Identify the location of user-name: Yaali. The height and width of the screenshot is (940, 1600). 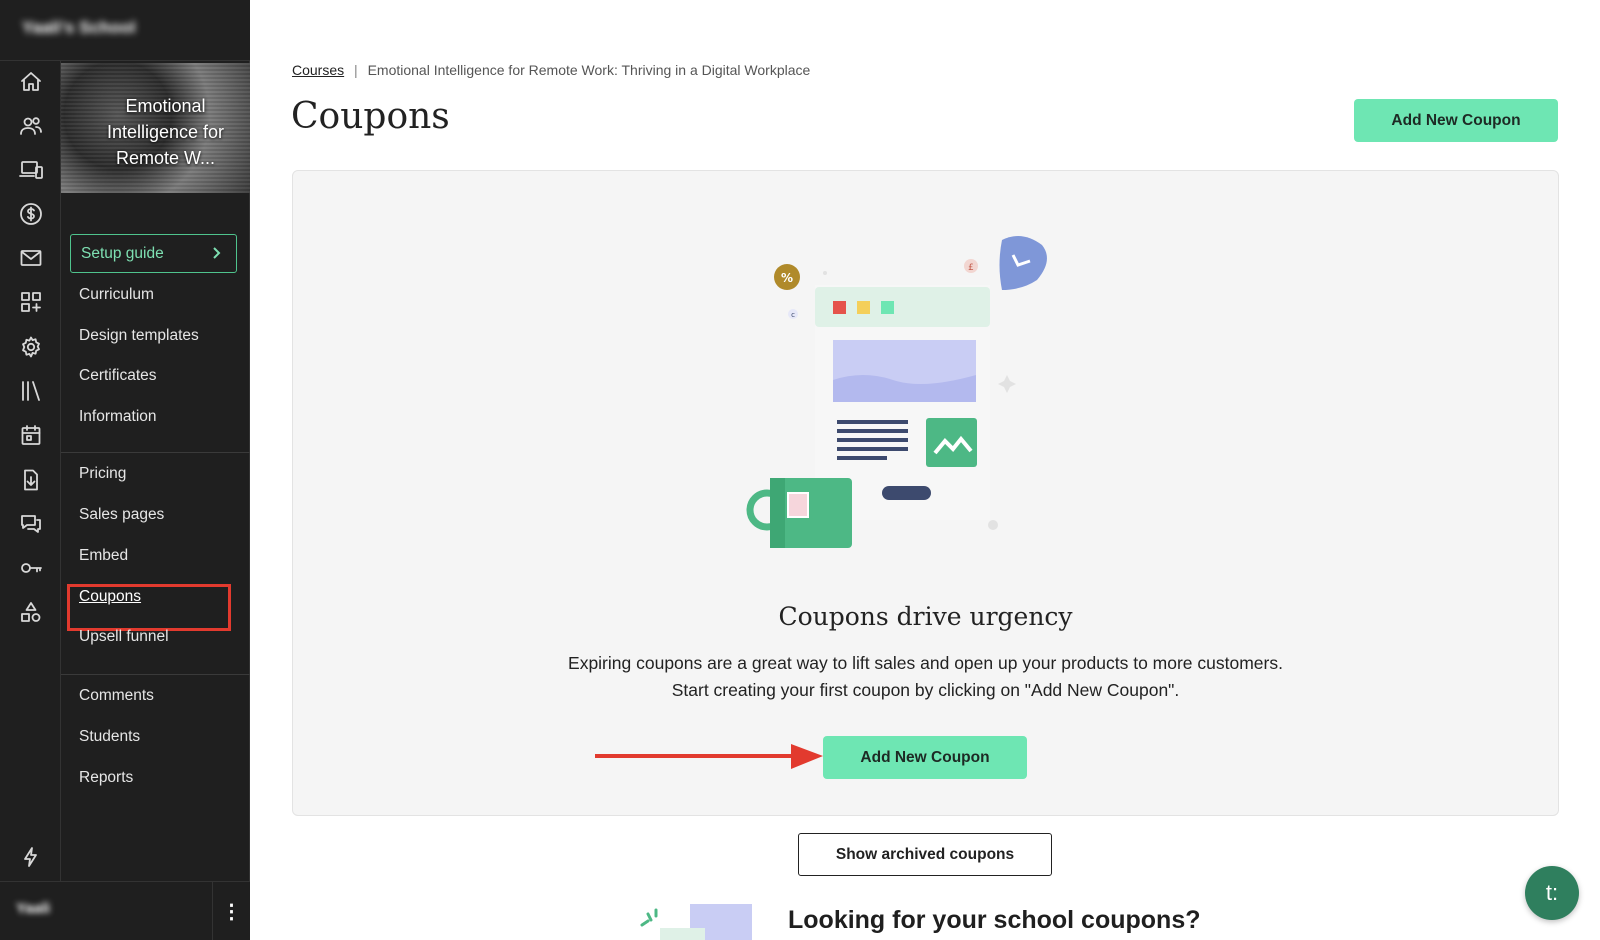
(33, 908).